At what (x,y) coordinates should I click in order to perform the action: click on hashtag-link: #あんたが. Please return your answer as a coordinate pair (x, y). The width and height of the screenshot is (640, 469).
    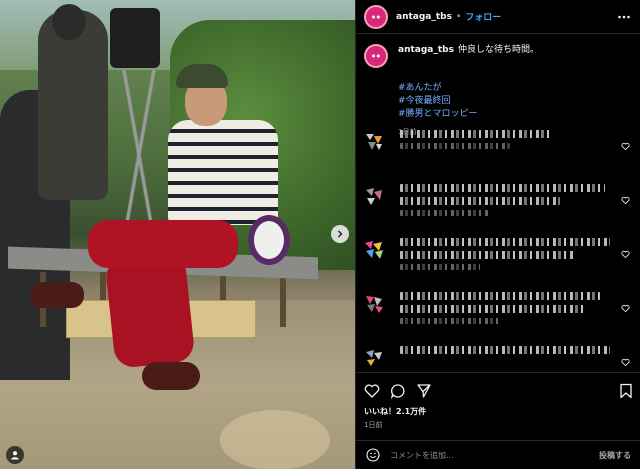
    Looking at the image, I should click on (516, 88).